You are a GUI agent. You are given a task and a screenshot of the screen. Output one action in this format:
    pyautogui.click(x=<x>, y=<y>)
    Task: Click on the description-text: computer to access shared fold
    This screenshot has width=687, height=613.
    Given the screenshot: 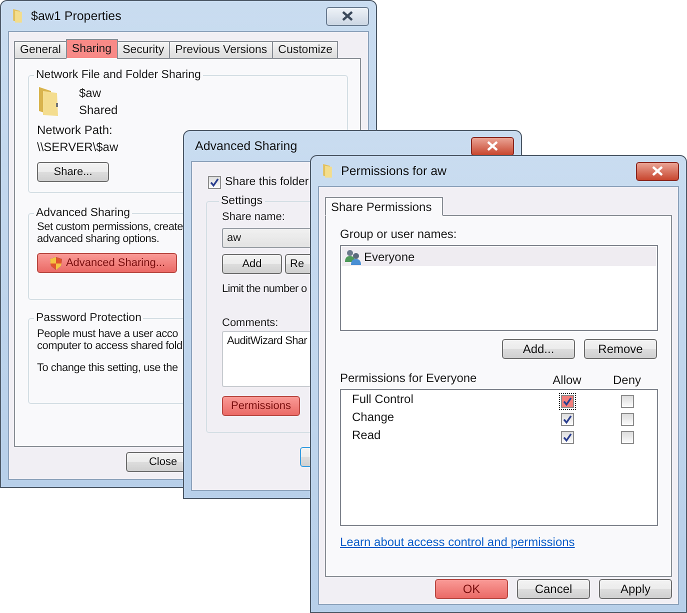 What is the action you would take?
    pyautogui.click(x=109, y=346)
    